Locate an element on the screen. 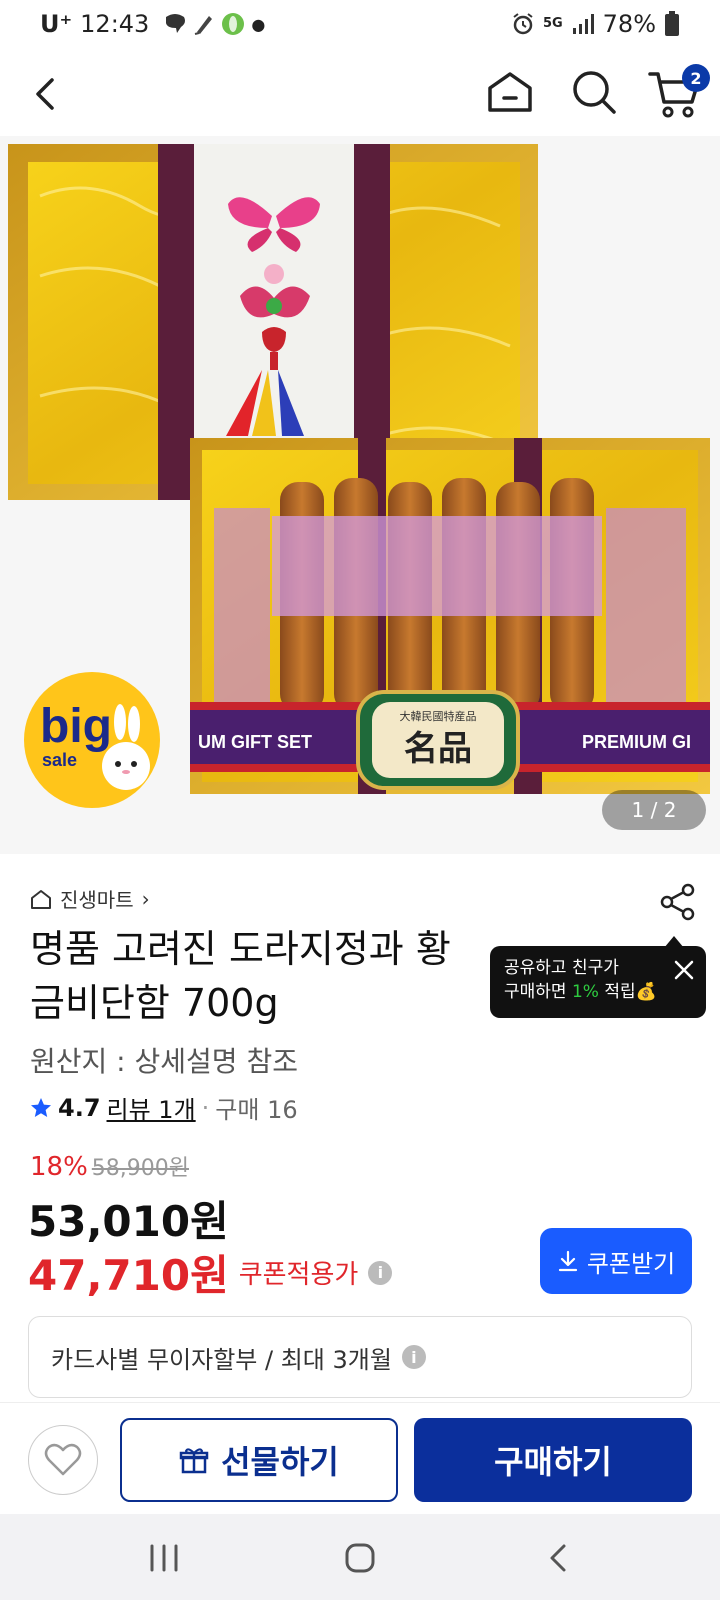 This screenshot has height=1600, width=720. coupon-price-row: 47,710원 쿠폰적용가 i is located at coordinates (210, 1272).